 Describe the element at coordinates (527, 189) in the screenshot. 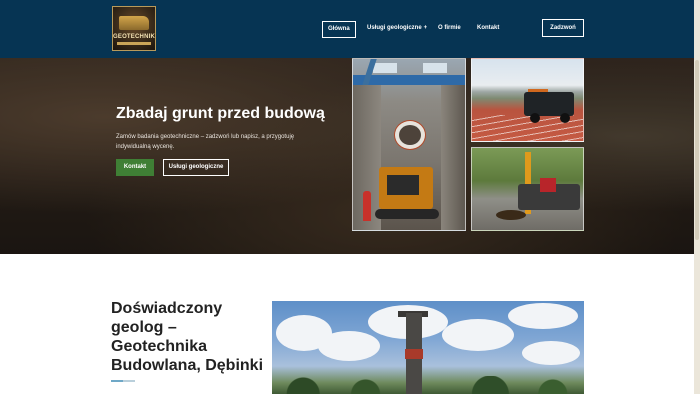

I see `drill-truck-site-photo` at that location.